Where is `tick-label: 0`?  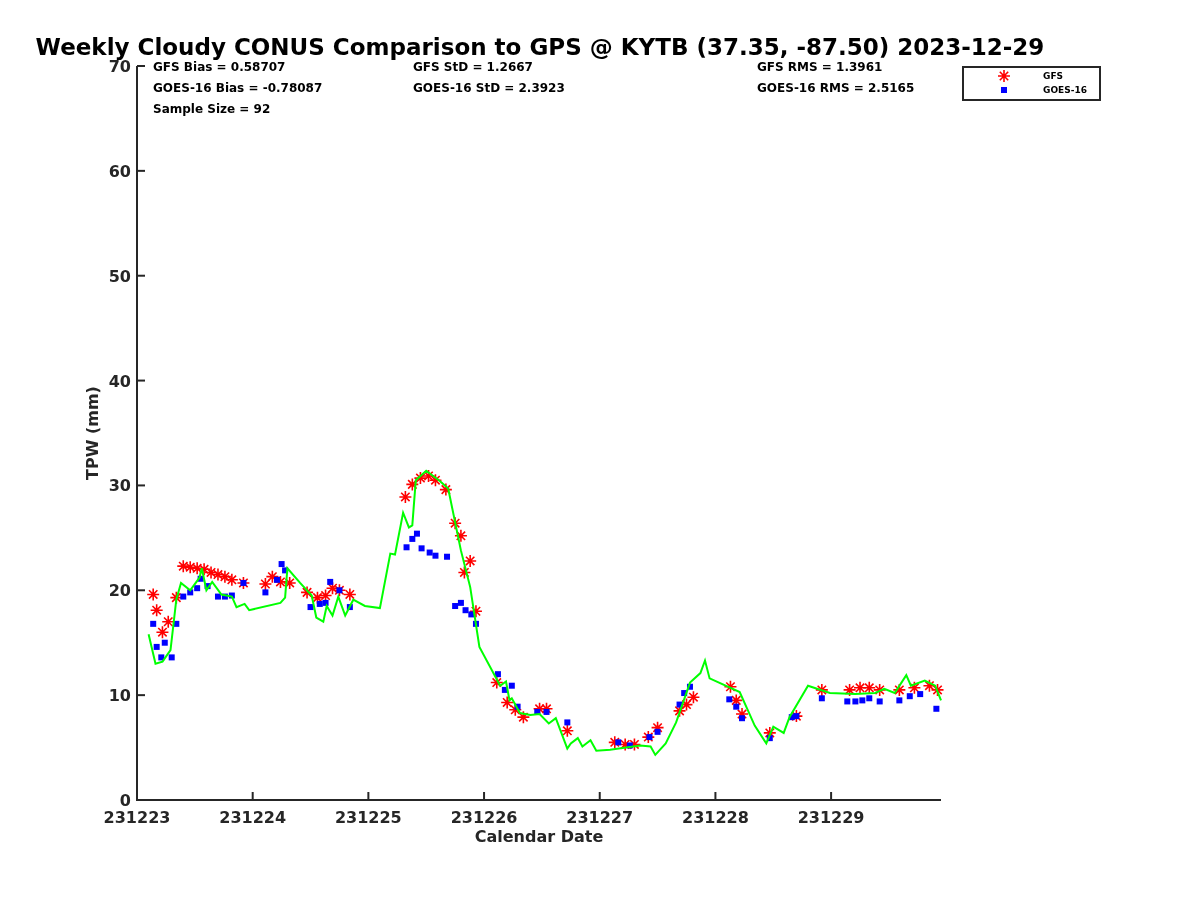
tick-label: 0 is located at coordinates (125, 800).